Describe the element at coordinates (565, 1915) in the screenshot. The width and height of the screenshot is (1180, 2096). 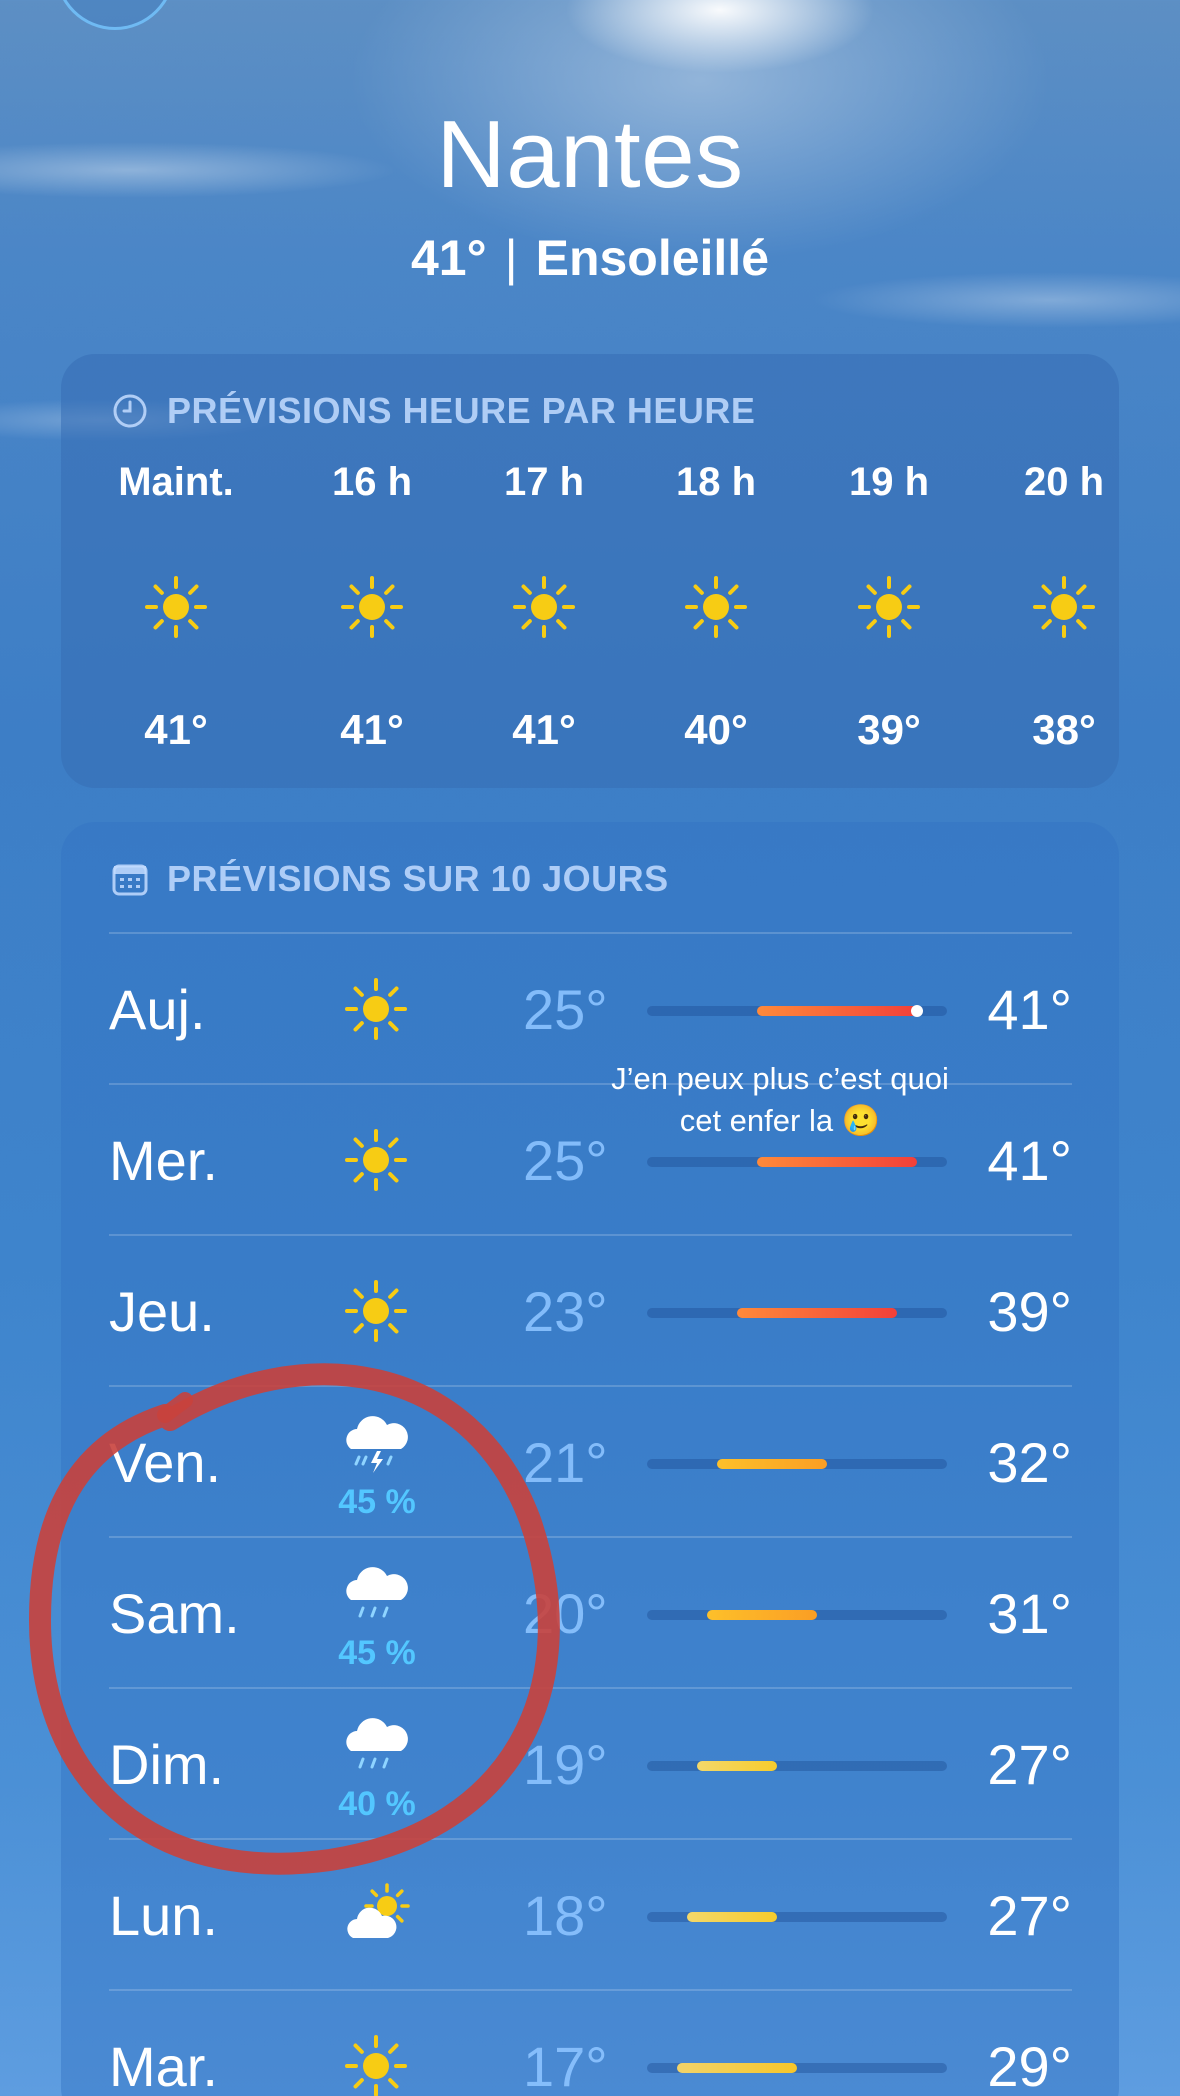
I see `low-temp: 18°` at that location.